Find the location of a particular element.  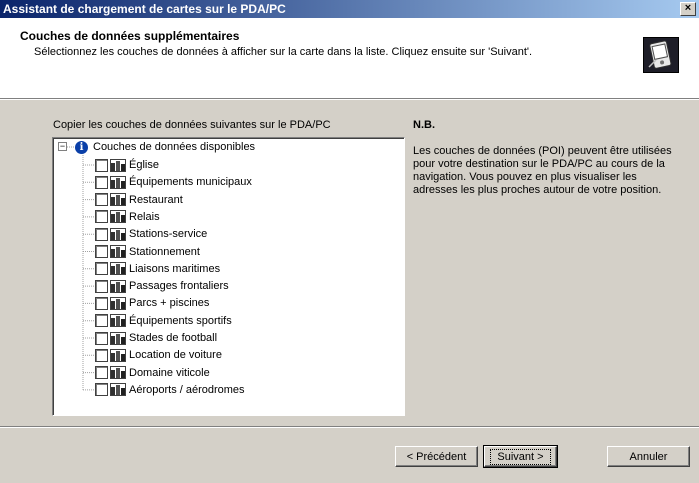

layer-label: Restaurant is located at coordinates (156, 199).